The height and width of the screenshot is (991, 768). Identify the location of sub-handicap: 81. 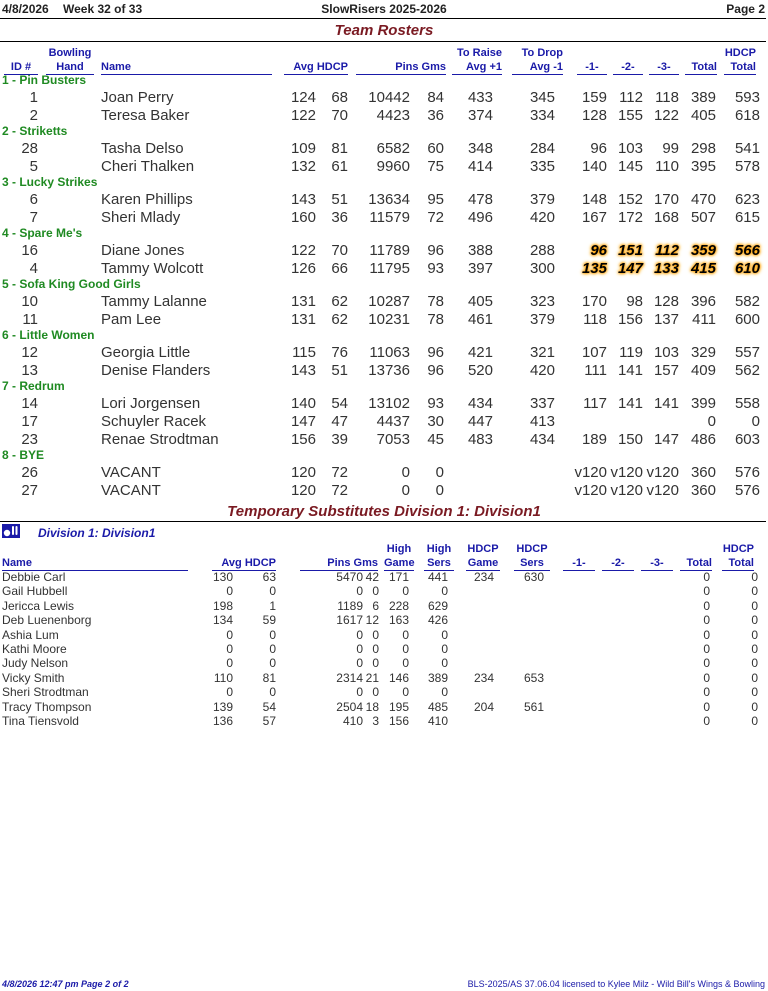
(269, 677).